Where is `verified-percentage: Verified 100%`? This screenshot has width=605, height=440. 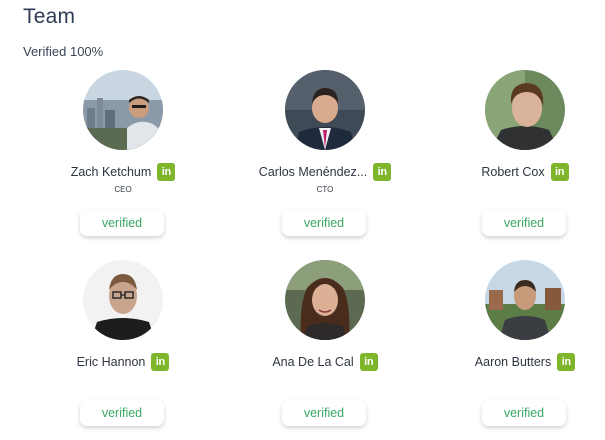
verified-percentage: Verified 100% is located at coordinates (63, 51).